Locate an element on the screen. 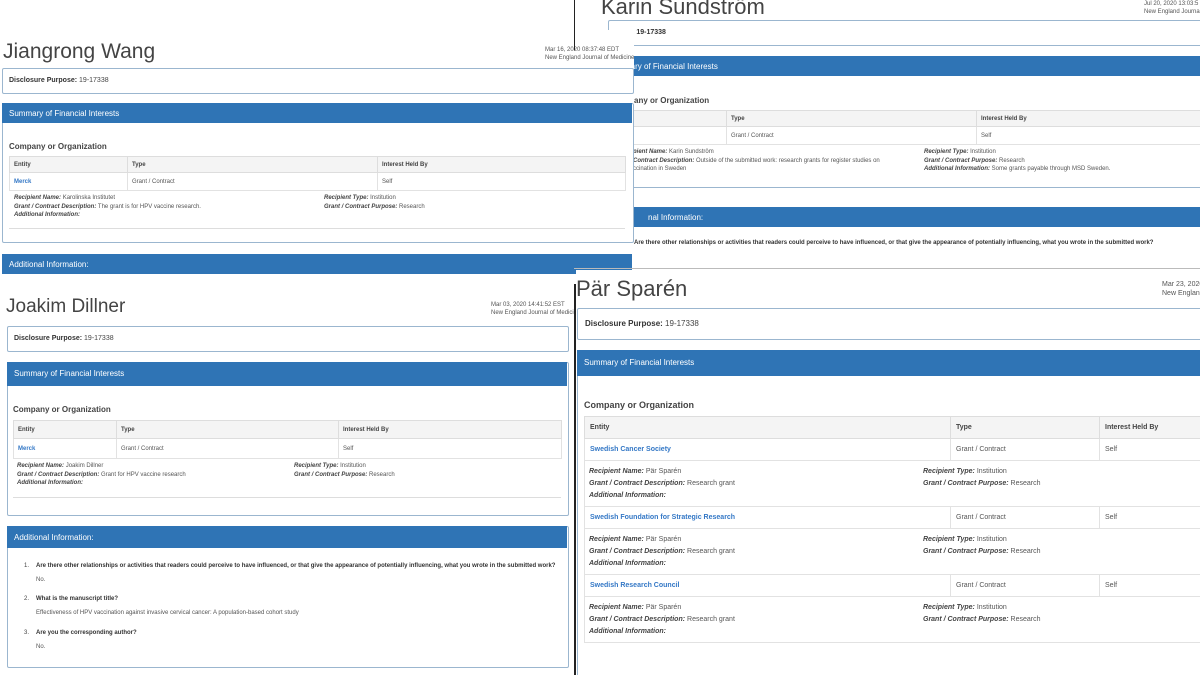 The width and height of the screenshot is (1200, 675). table-row: Grant / Contract Self is located at coordinates (912, 135).